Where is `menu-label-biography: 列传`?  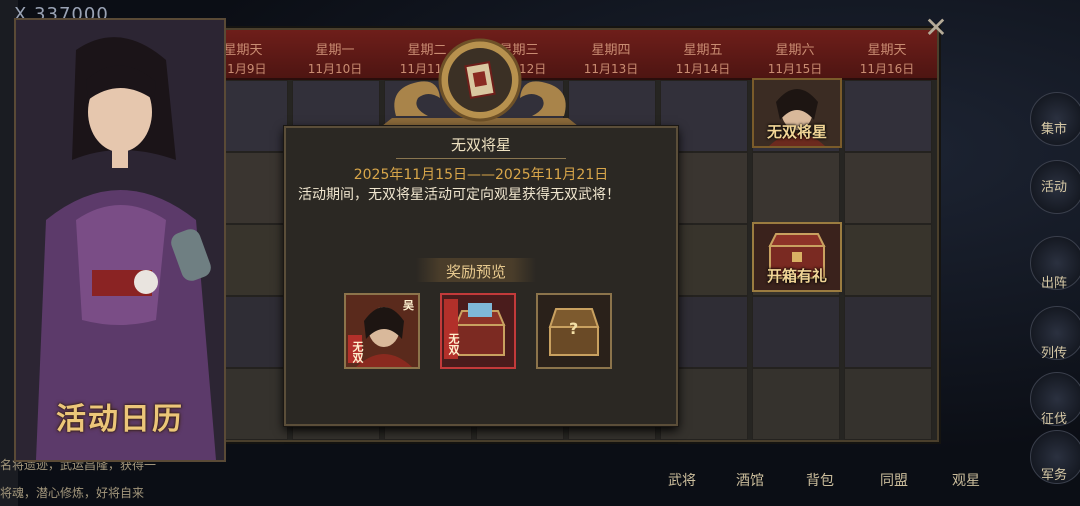 menu-label-biography: 列传 is located at coordinates (1053, 353).